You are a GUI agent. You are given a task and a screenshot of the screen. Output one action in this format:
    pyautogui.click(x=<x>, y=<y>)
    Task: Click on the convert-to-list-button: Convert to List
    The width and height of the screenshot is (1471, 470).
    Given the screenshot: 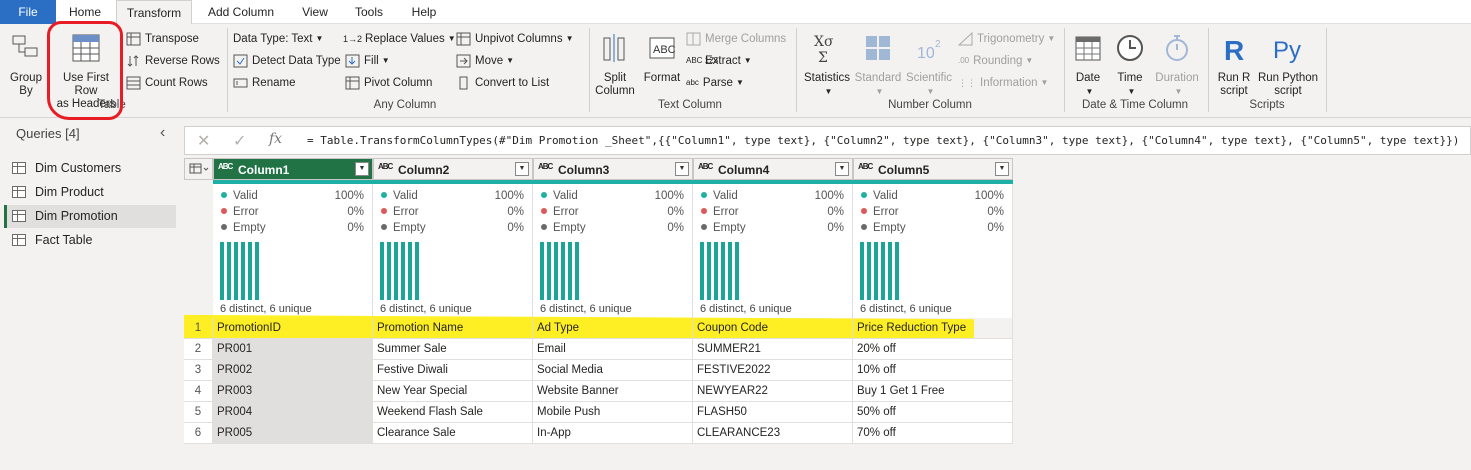 What is the action you would take?
    pyautogui.click(x=502, y=83)
    